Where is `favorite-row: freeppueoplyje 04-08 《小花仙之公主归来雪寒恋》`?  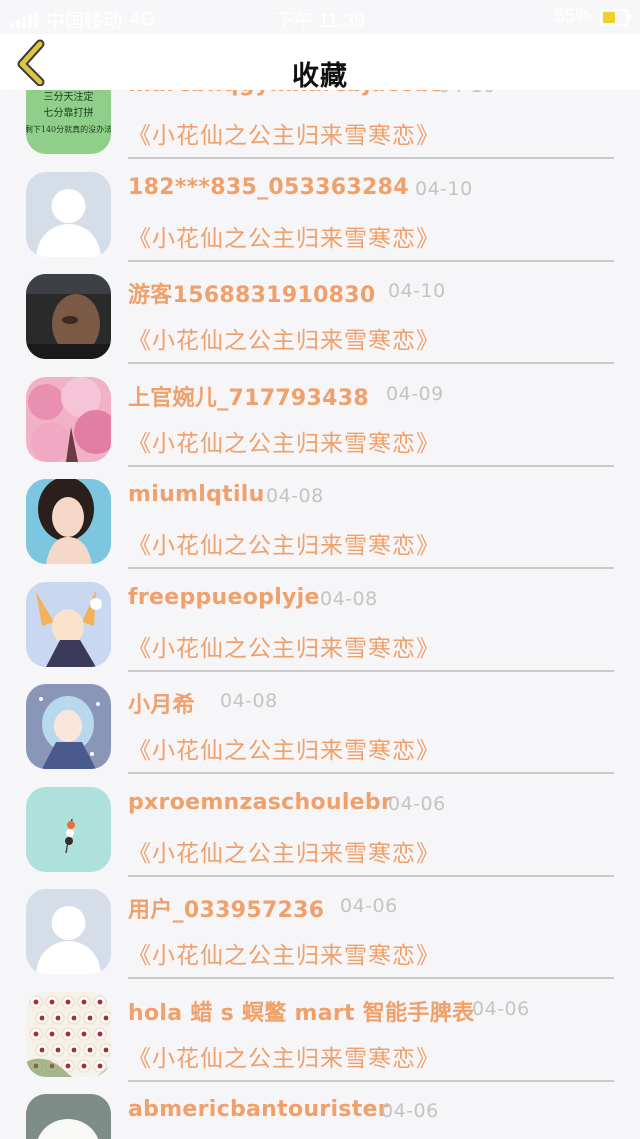 favorite-row: freeppueoplyje 04-08 《小花仙之公主归来雪寒恋》 is located at coordinates (320, 621).